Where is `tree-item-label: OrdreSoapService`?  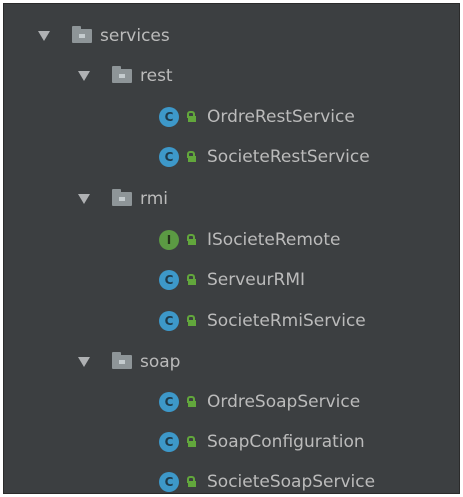 tree-item-label: OrdreSoapService is located at coordinates (284, 402).